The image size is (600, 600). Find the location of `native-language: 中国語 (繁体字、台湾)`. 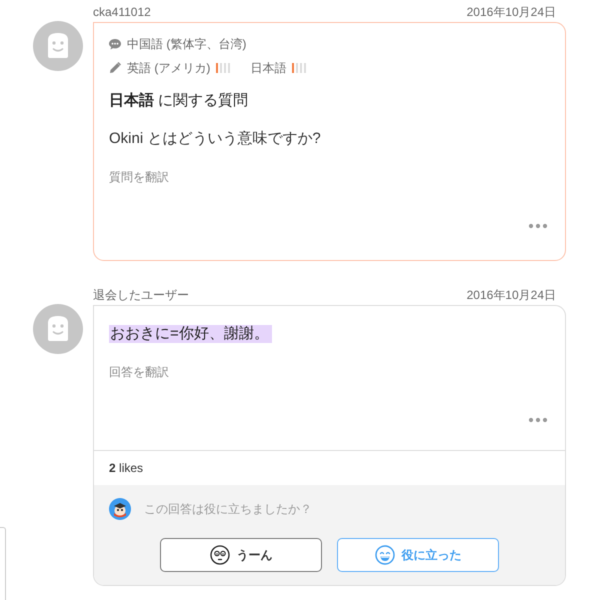

native-language: 中国語 (繁体字、台湾) is located at coordinates (186, 44).